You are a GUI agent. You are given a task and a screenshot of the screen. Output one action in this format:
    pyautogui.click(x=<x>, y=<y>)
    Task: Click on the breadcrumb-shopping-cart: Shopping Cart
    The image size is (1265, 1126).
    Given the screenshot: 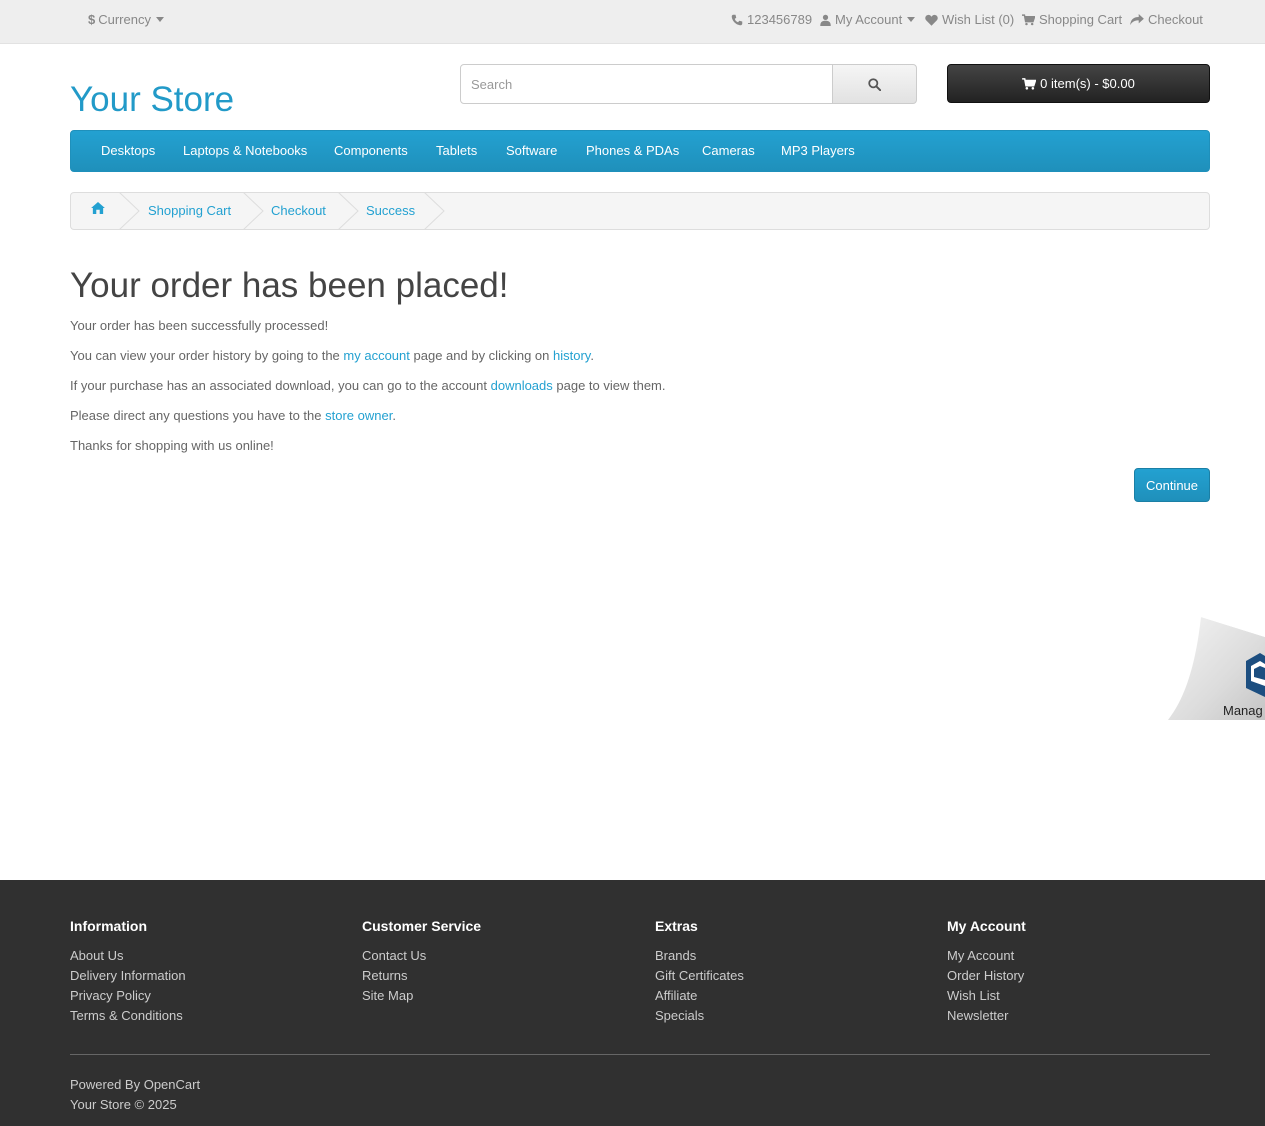 What is the action you would take?
    pyautogui.click(x=189, y=210)
    